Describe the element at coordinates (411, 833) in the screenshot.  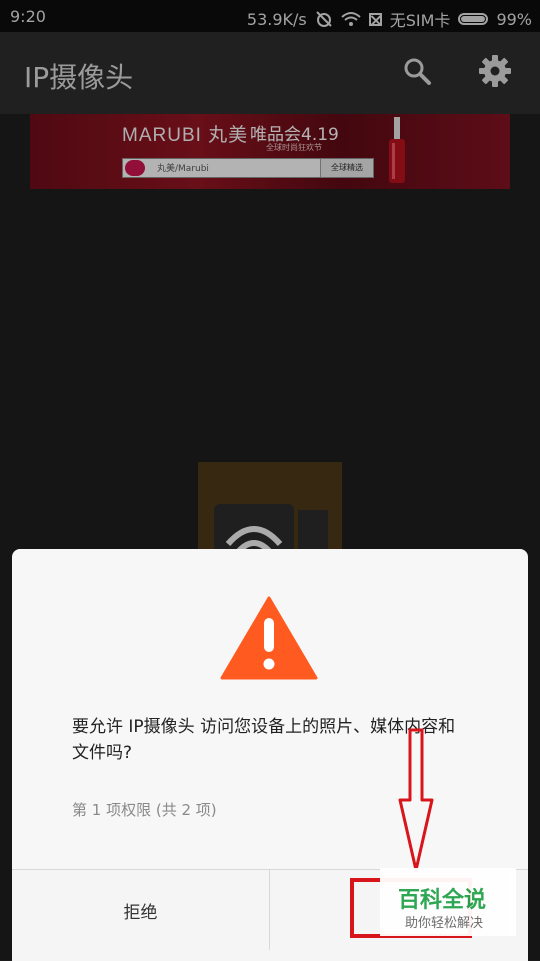
I see `annotation-arrow` at that location.